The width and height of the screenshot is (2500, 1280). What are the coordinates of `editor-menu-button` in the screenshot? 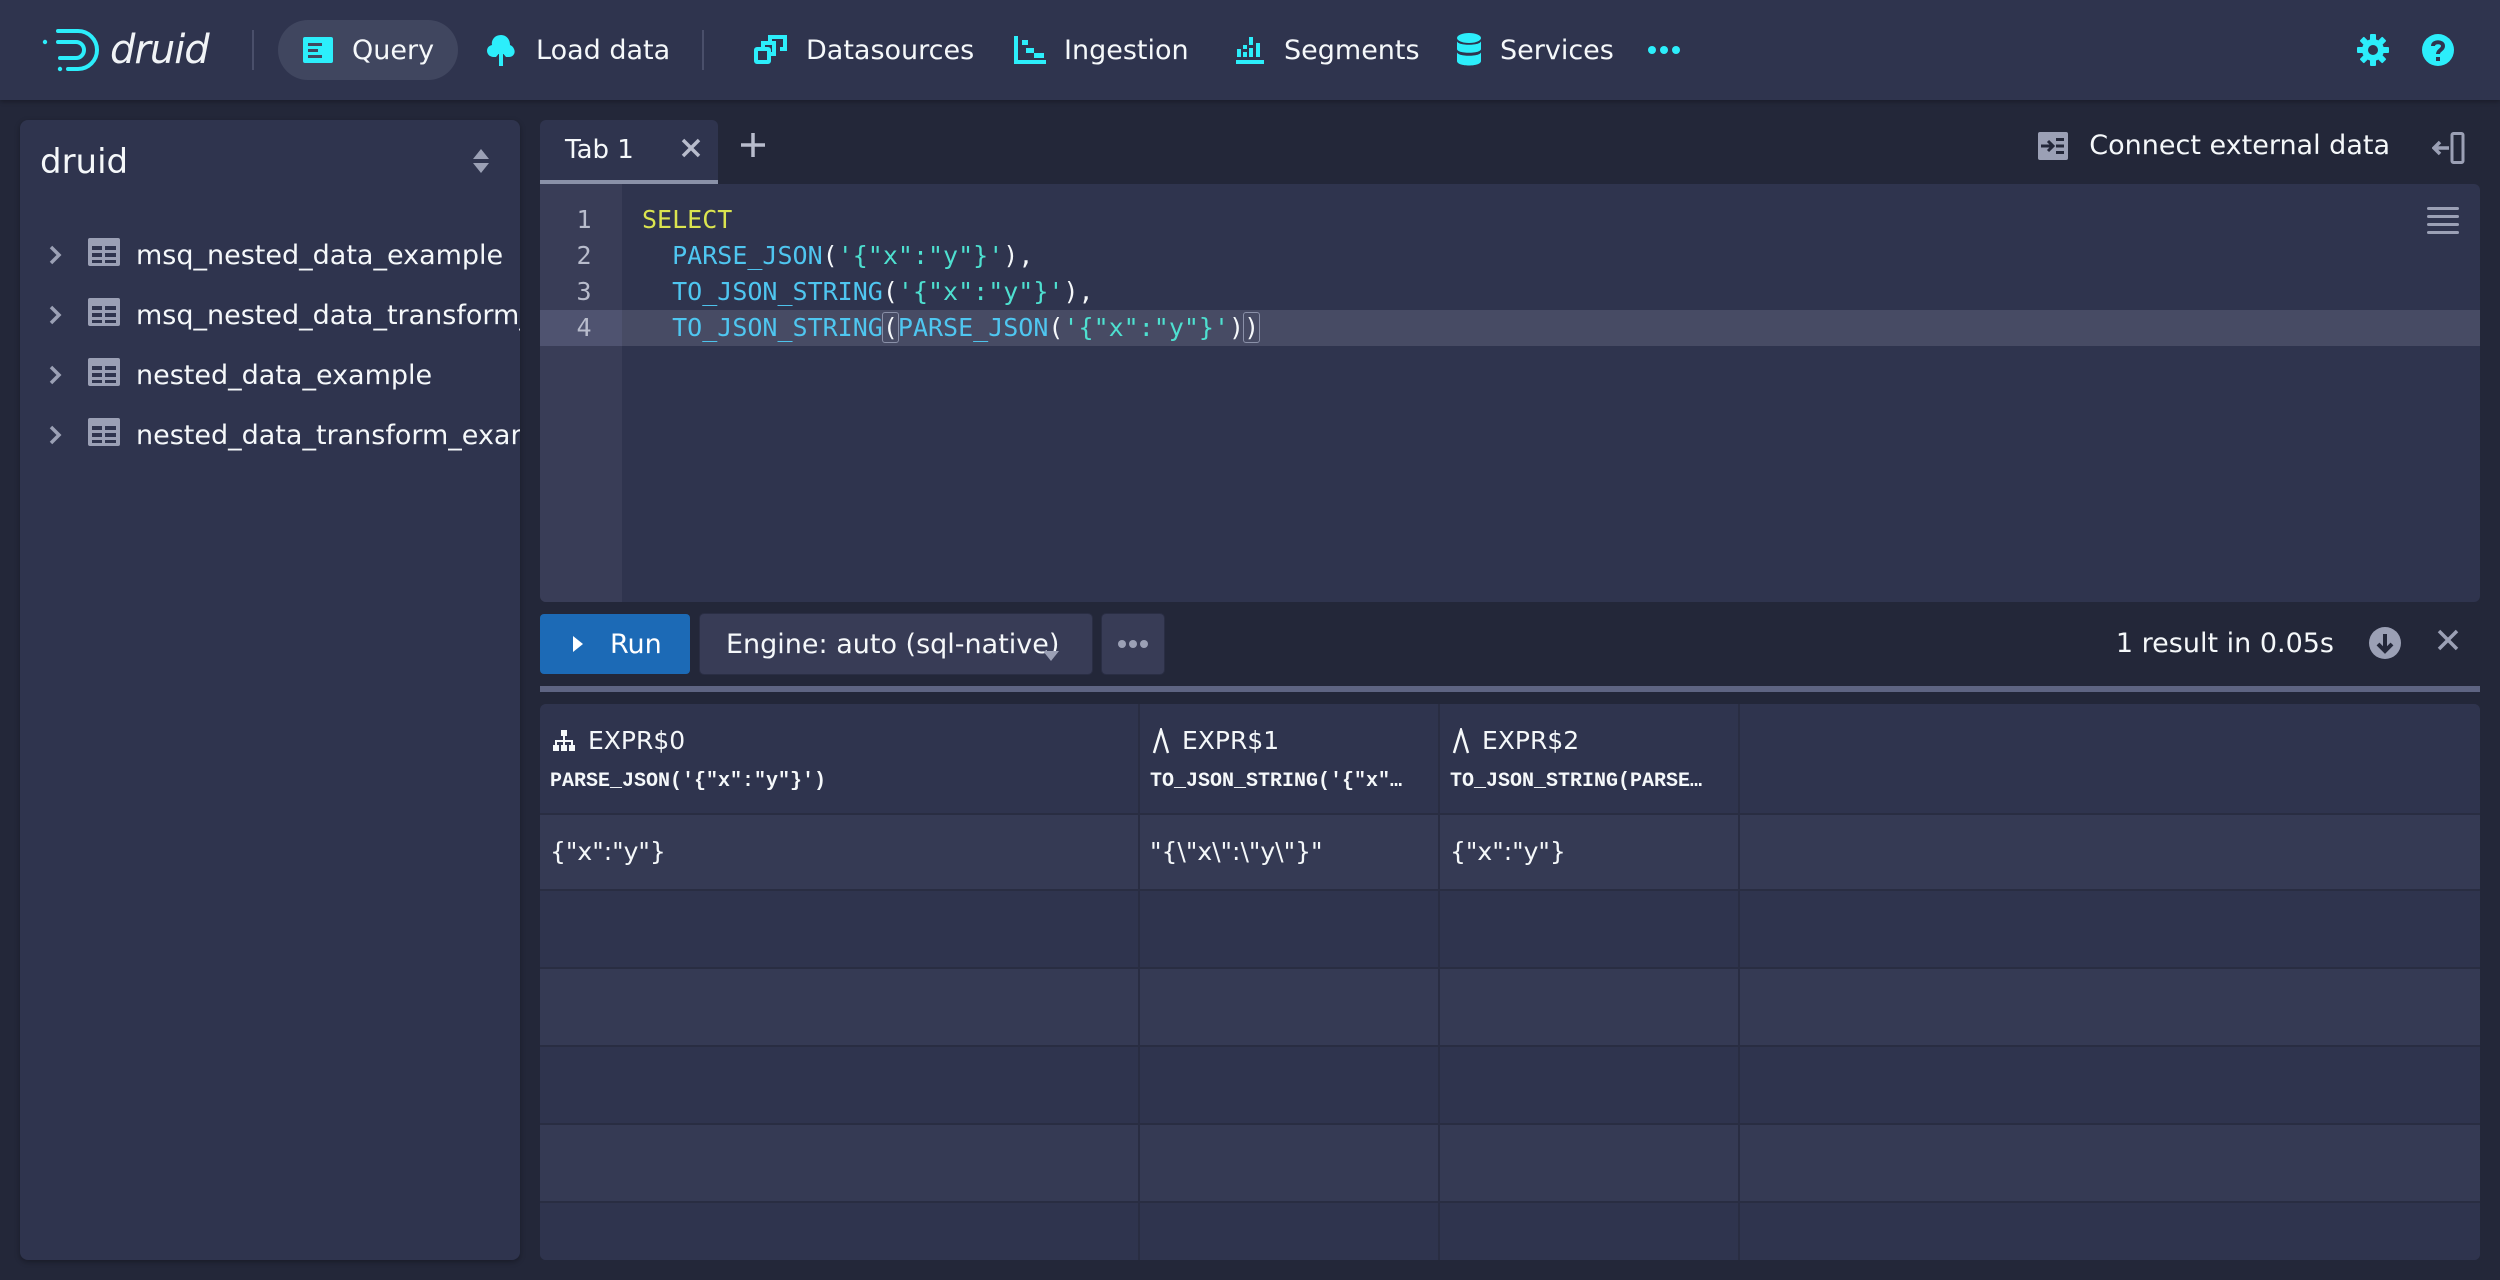 It's located at (2443, 222).